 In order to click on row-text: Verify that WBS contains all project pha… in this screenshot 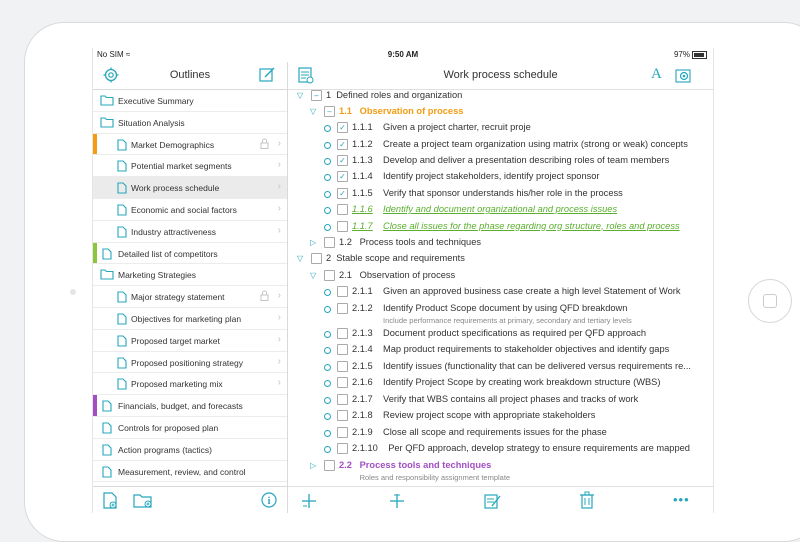, I will do `click(510, 399)`.